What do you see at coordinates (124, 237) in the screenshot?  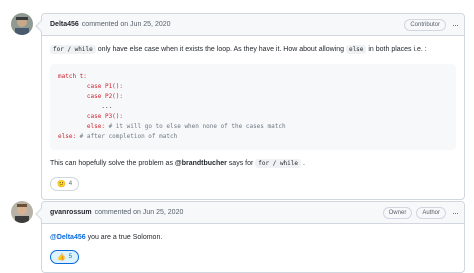 I see `paragraph-text: you are a true Solomon.` at bounding box center [124, 237].